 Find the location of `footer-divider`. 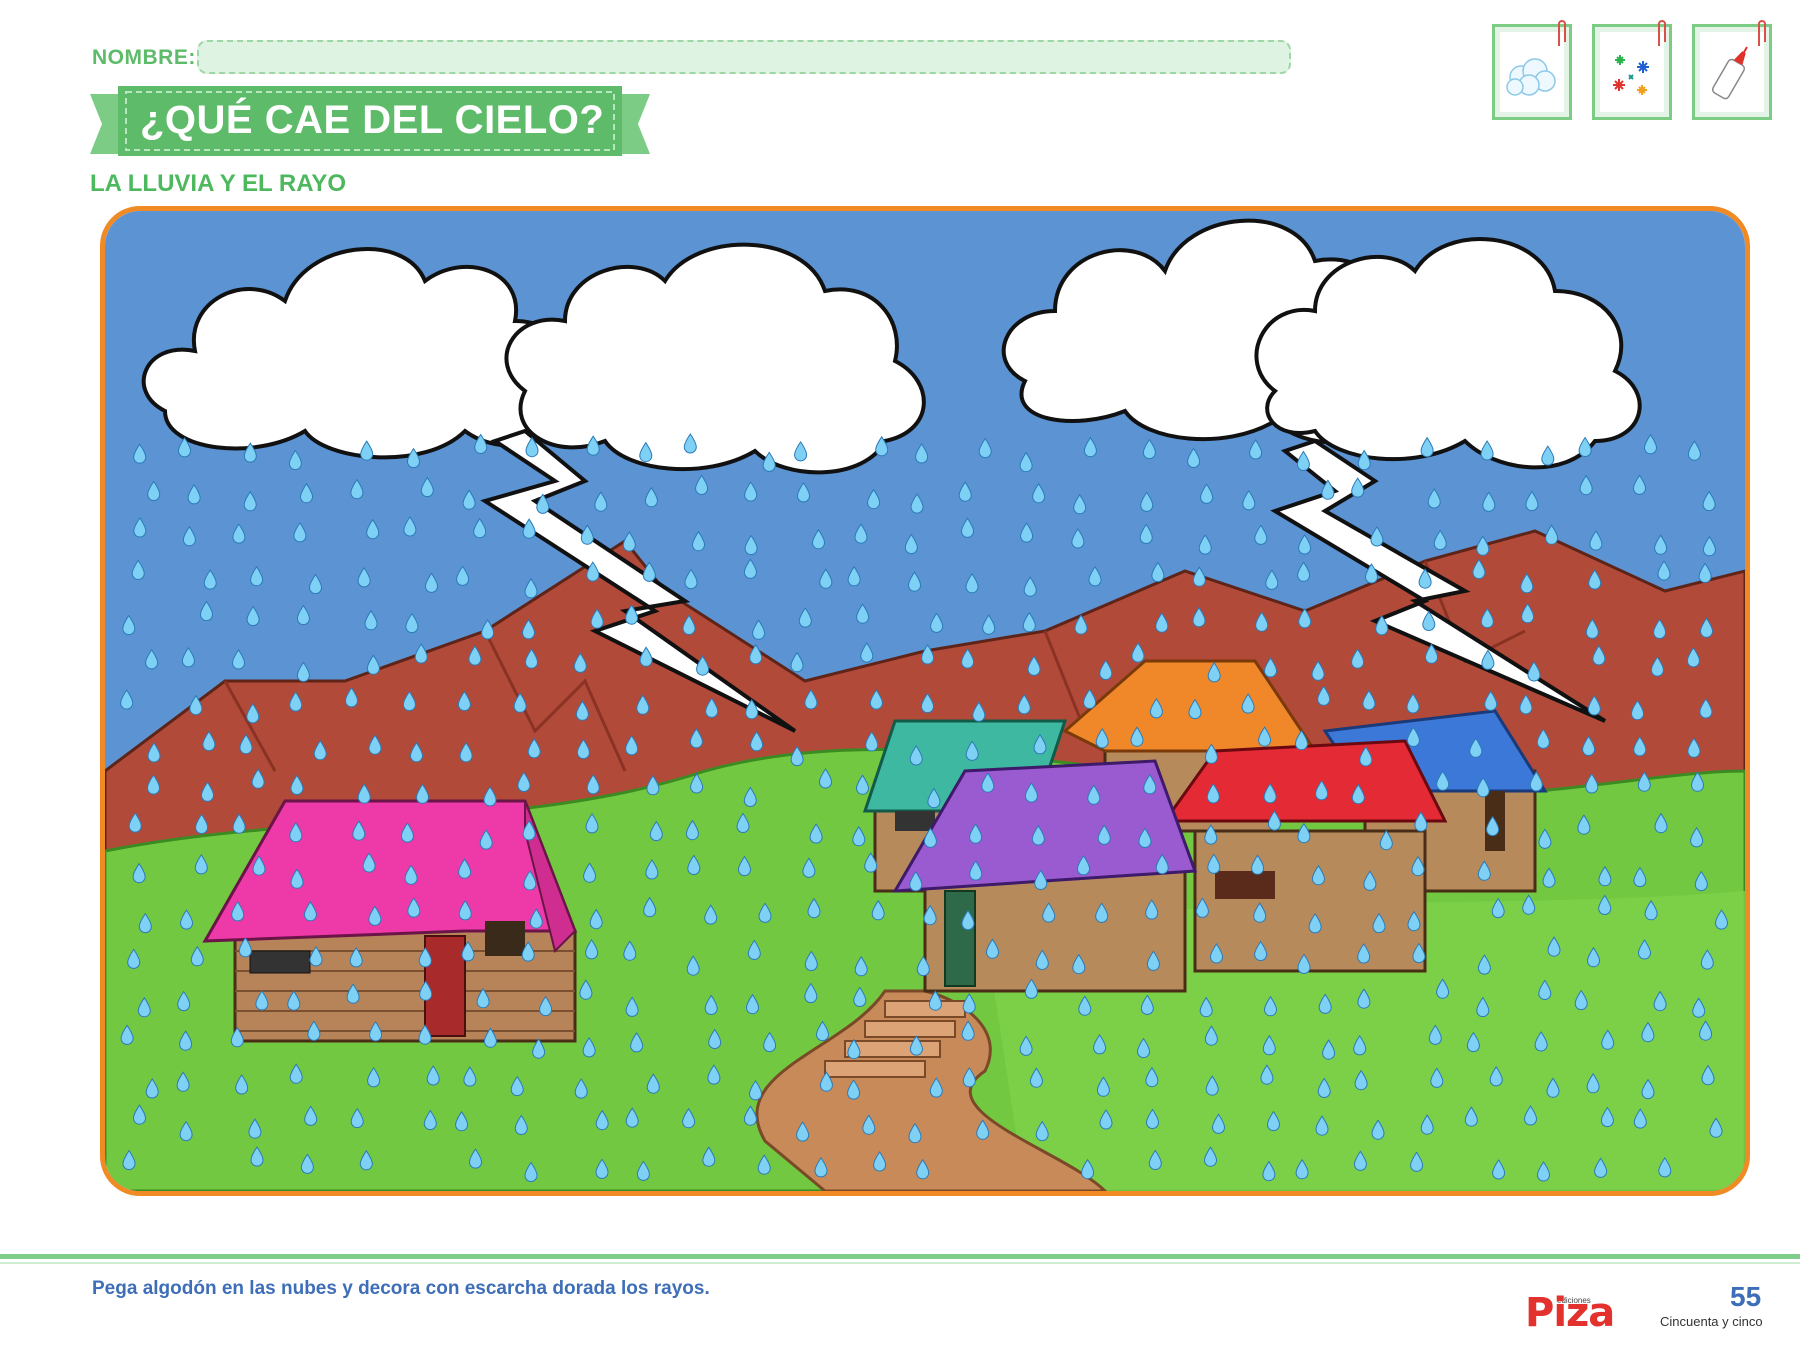

footer-divider is located at coordinates (900, 1256).